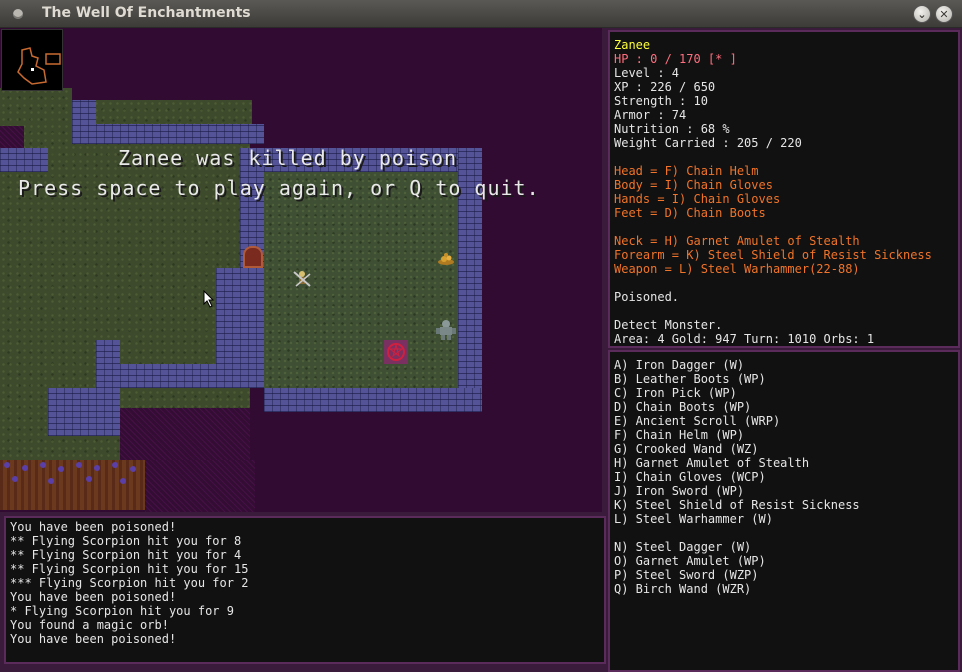 The image size is (962, 672). What do you see at coordinates (675, 393) in the screenshot?
I see `inventory-item: C) Iron Pick (WP)` at bounding box center [675, 393].